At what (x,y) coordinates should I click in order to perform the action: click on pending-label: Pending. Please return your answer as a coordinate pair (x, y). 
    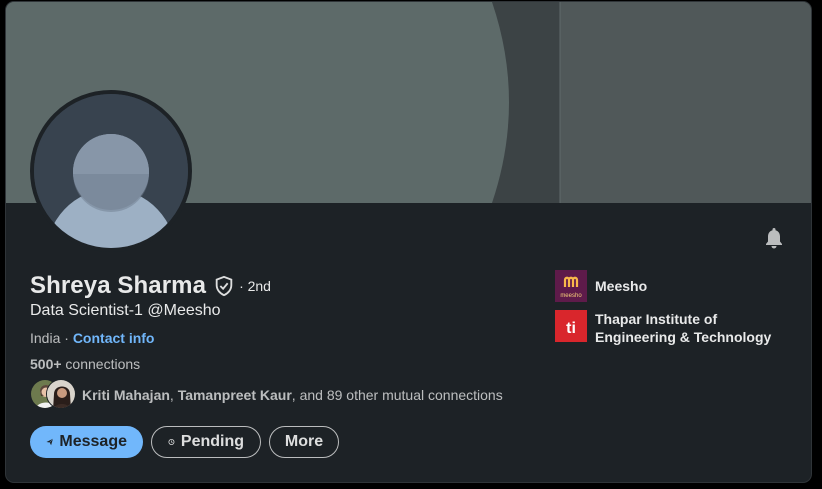
    Looking at the image, I should click on (212, 441).